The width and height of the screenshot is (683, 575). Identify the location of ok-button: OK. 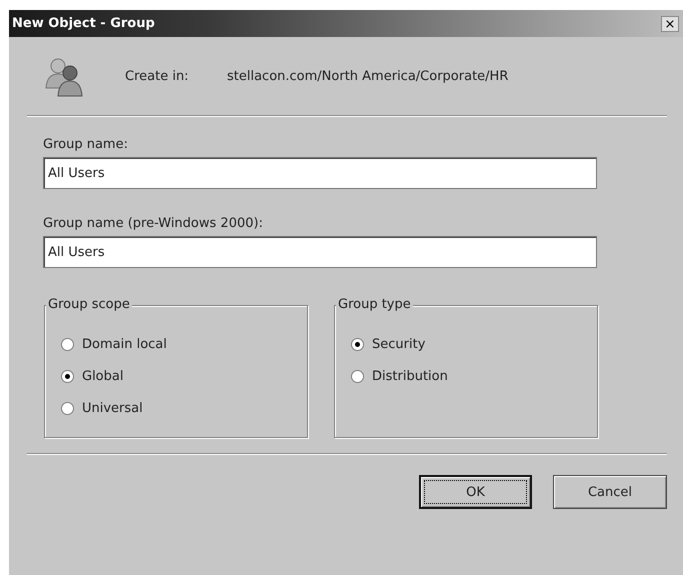
(475, 492).